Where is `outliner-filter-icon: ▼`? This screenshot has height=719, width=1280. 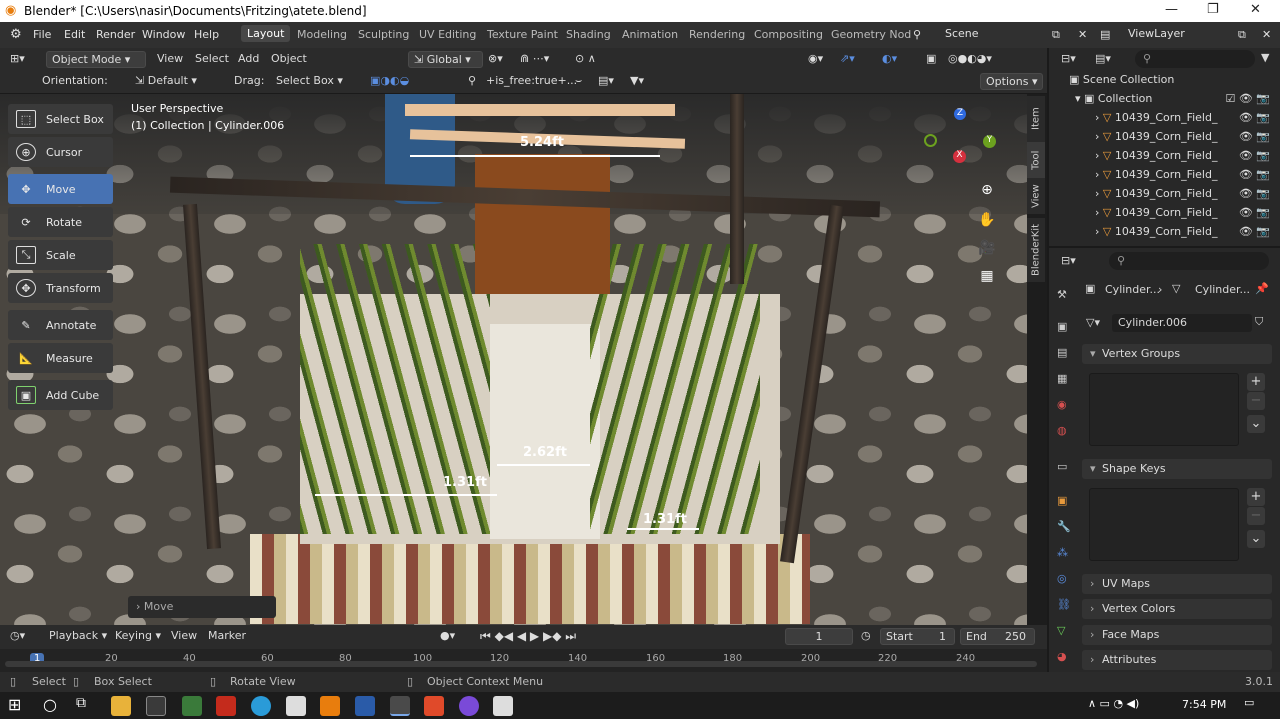
outliner-filter-icon: ▼ is located at coordinates (1265, 57).